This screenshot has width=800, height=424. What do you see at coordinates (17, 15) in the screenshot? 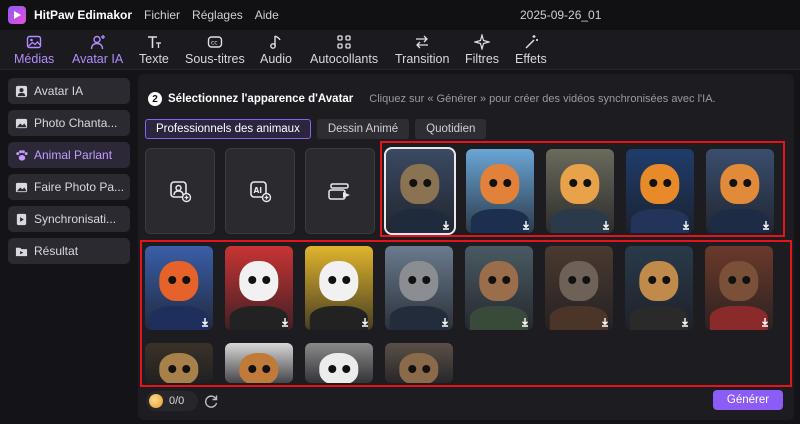
I see `app-logo-icon` at bounding box center [17, 15].